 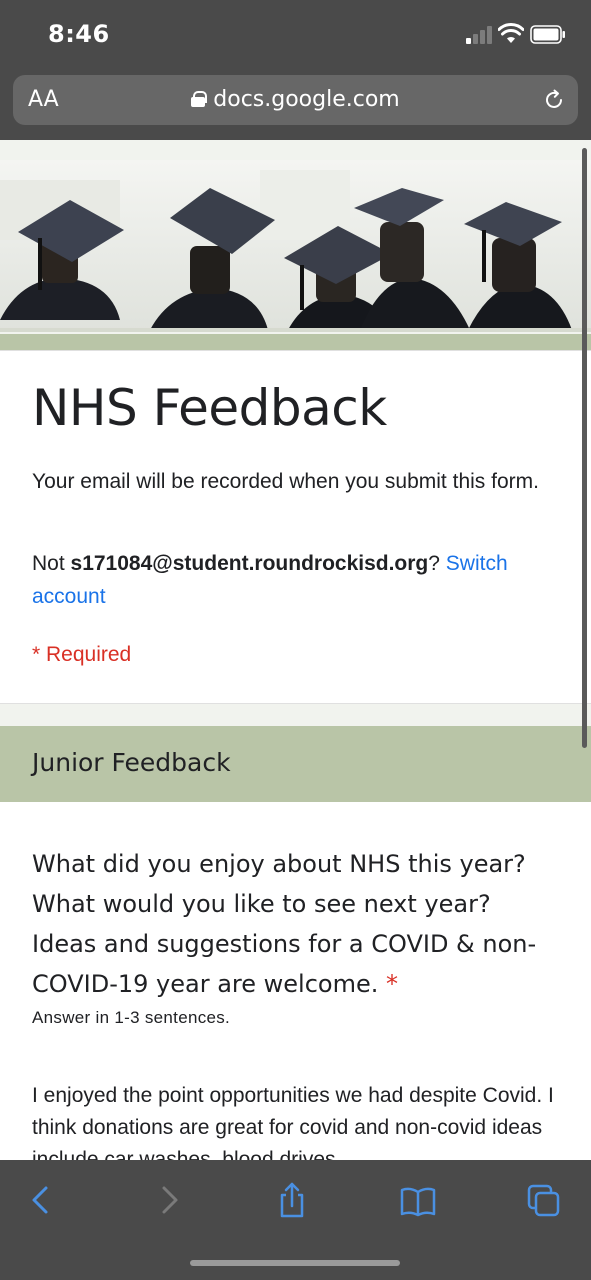 I want to click on account-email: s171084@student.roundrockisd.org, so click(x=249, y=563).